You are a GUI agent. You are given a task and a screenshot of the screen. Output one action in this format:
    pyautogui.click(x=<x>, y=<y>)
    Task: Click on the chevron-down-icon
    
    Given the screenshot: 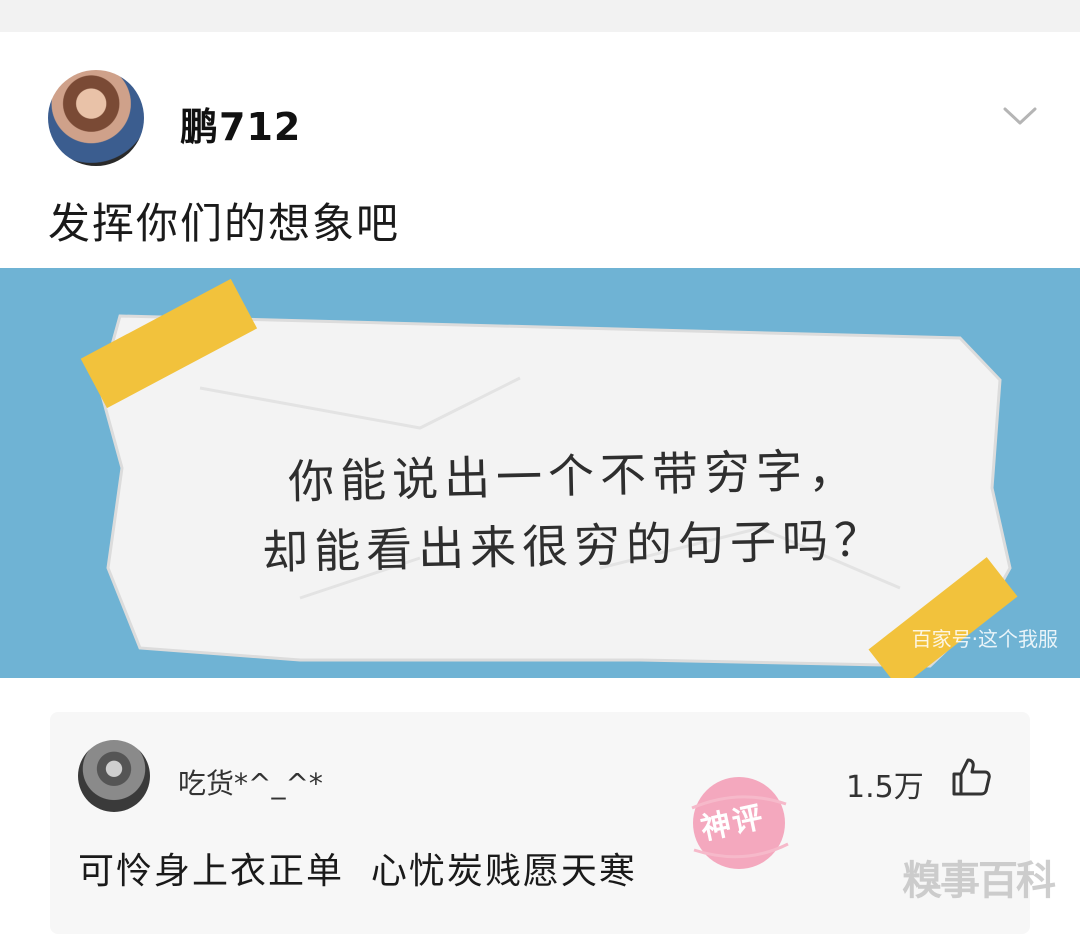 What is the action you would take?
    pyautogui.click(x=1020, y=116)
    